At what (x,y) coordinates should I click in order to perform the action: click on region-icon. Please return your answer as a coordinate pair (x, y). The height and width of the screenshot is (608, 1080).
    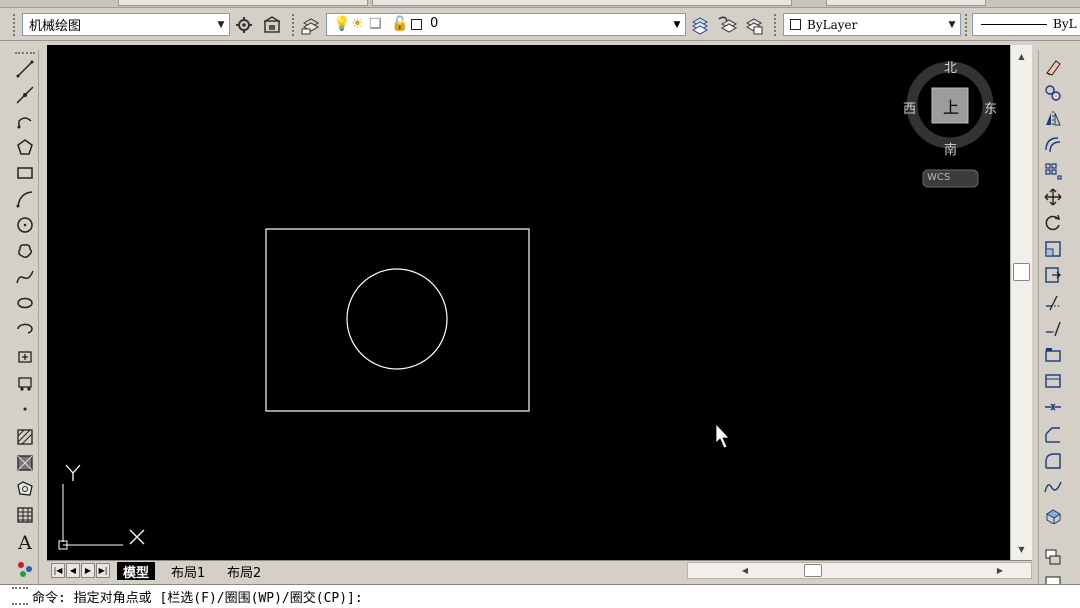
    Looking at the image, I should click on (25, 489).